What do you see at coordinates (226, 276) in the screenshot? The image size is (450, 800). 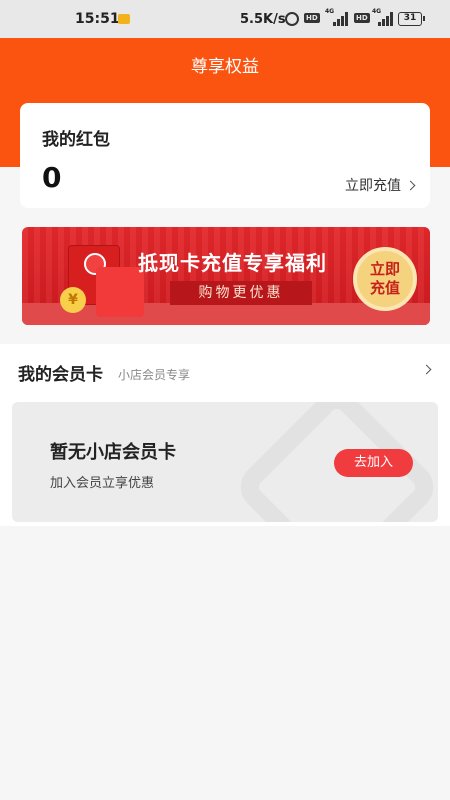 I see `recharge-promo-banner: ¥ 抵现卡充值专享福利 购物更优惠 立即 充值` at bounding box center [226, 276].